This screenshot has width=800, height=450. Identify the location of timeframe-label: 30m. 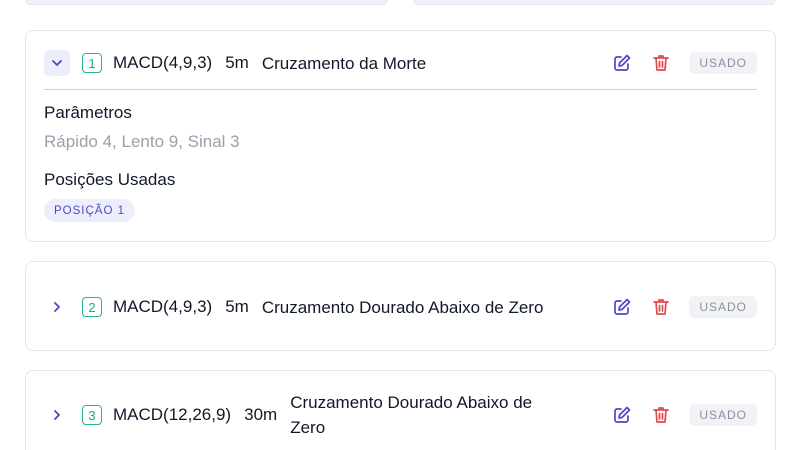
(261, 414).